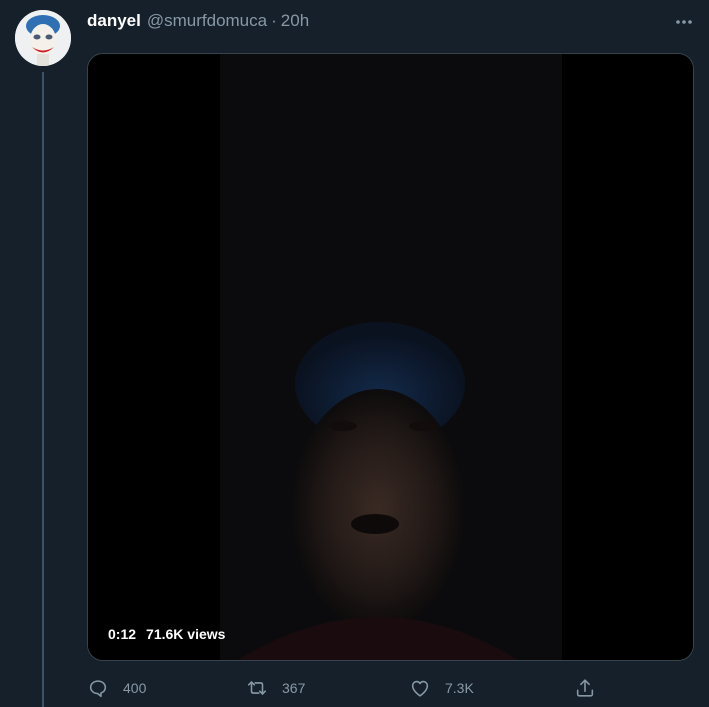 The image size is (709, 707). I want to click on avatar, so click(43, 38).